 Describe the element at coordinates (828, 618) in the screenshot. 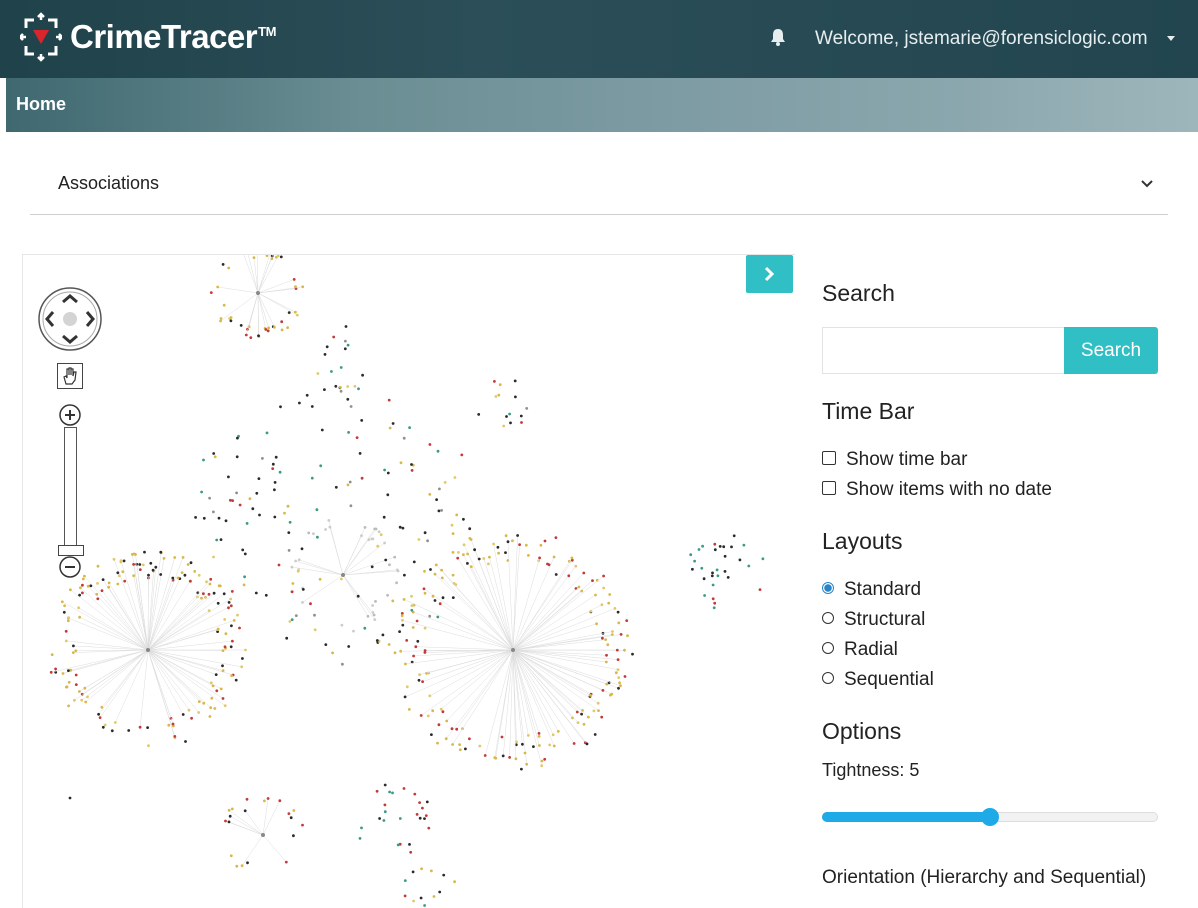

I see `radio-unselected` at that location.